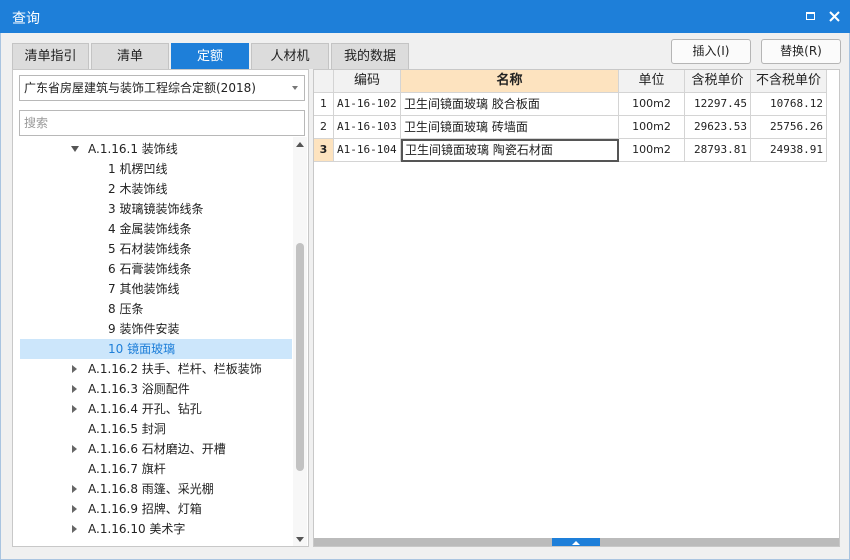 This screenshot has height=560, width=850. Describe the element at coordinates (137, 529) in the screenshot. I see `tree-node-label: A.1.16.10 美术字` at that location.